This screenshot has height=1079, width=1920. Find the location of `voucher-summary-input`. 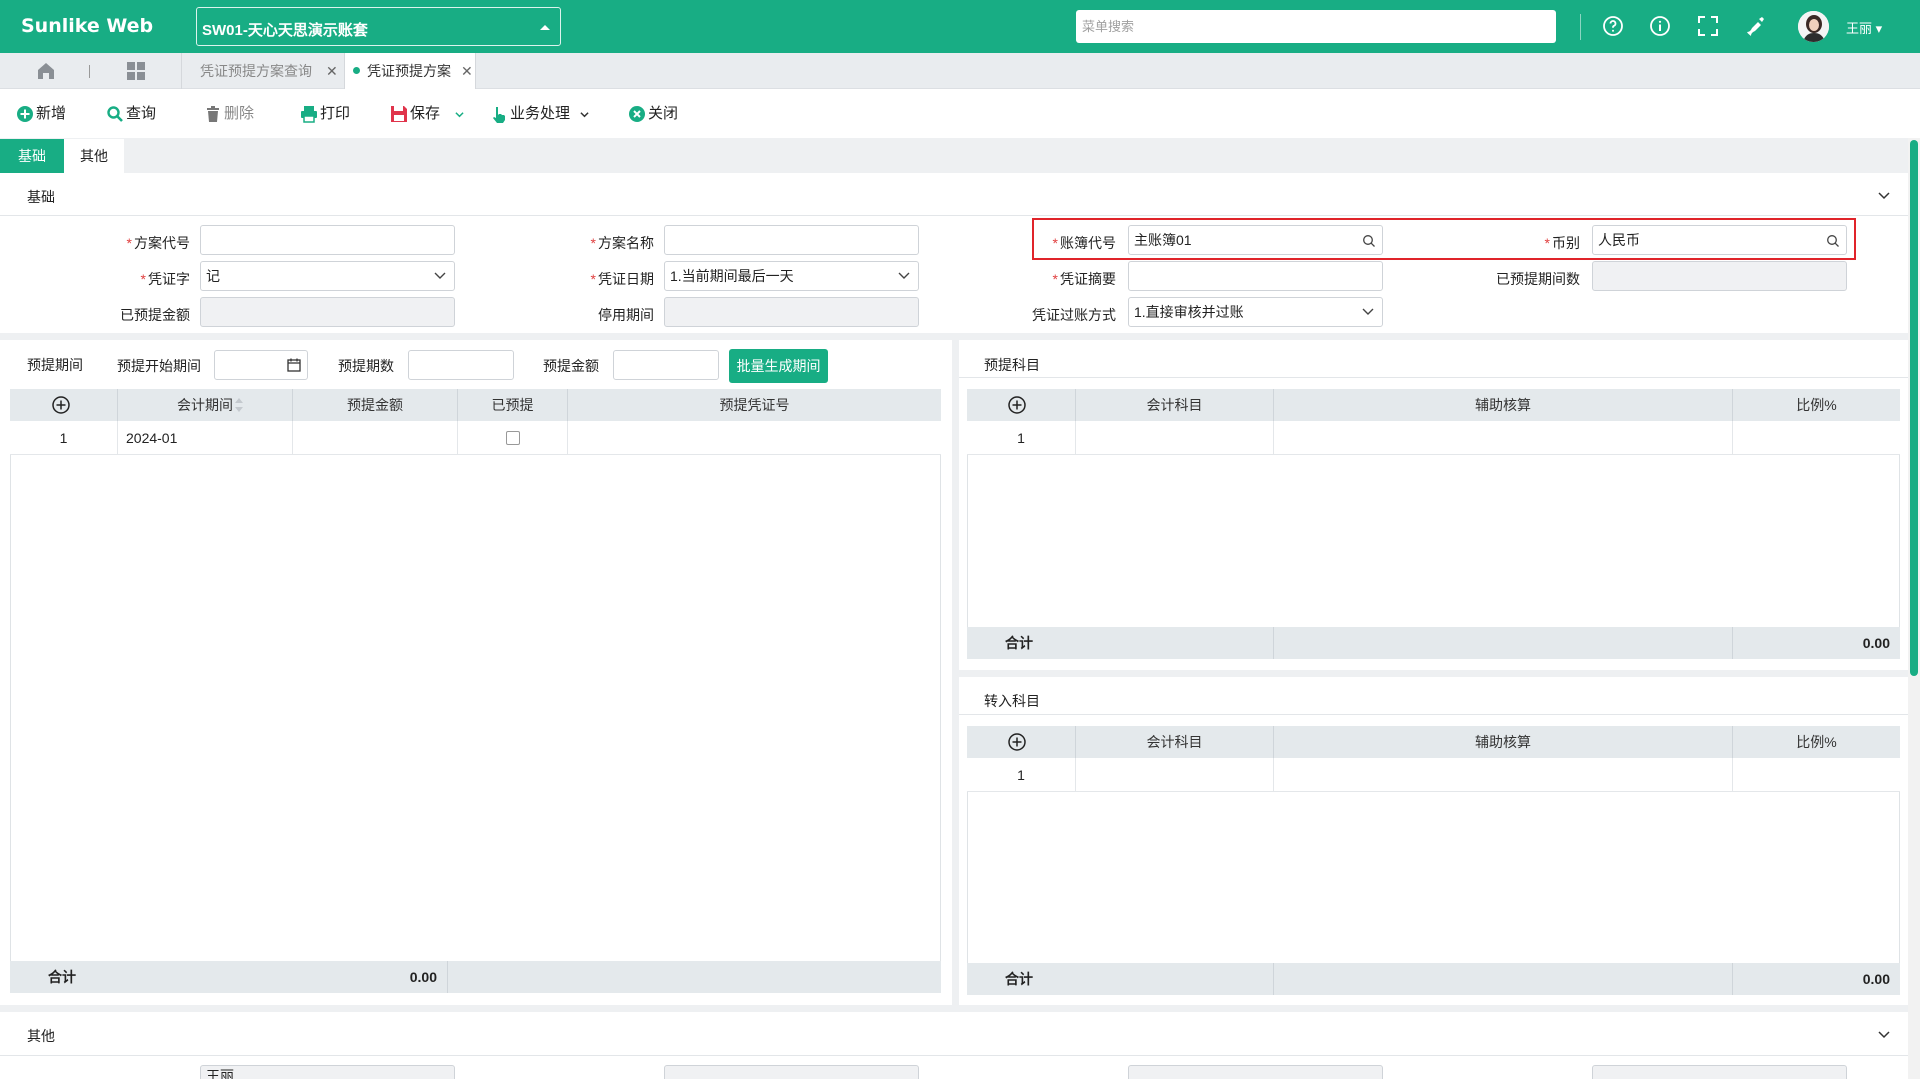

voucher-summary-input is located at coordinates (1255, 276).